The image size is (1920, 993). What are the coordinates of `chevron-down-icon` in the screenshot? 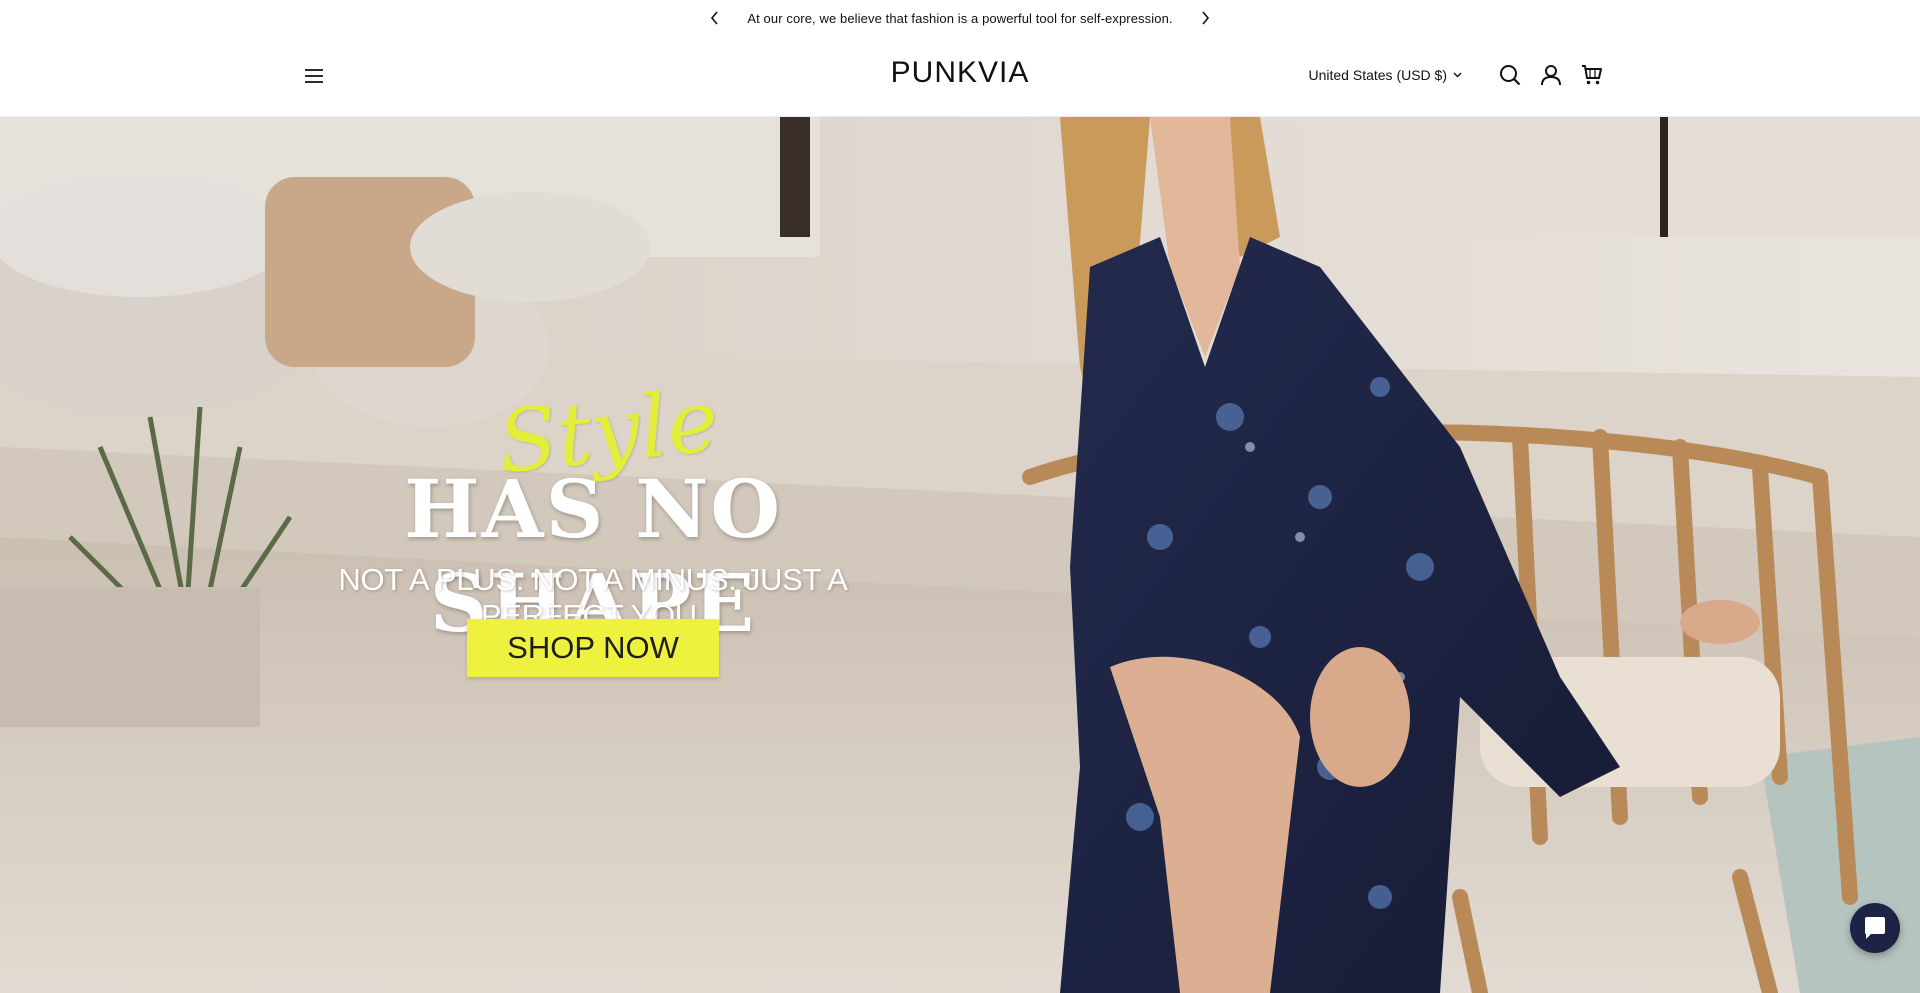 It's located at (1457, 75).